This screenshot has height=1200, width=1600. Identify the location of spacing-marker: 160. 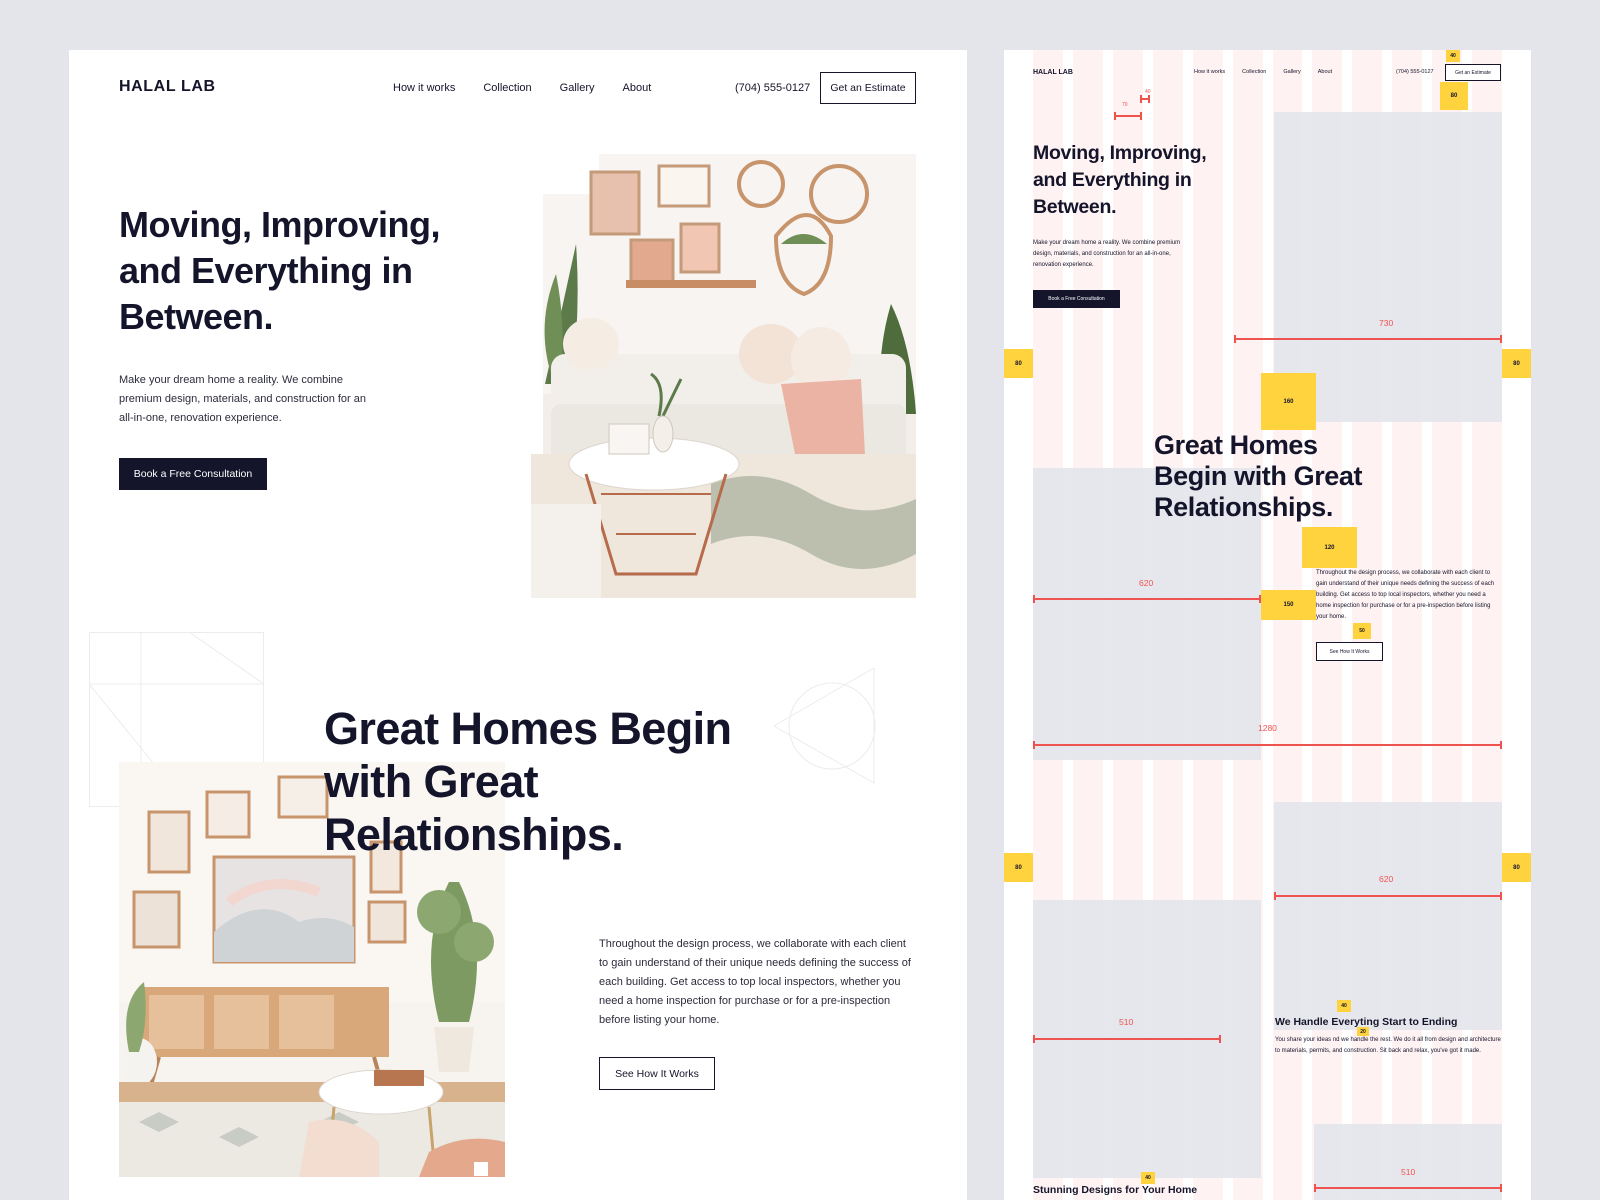
(1288, 401).